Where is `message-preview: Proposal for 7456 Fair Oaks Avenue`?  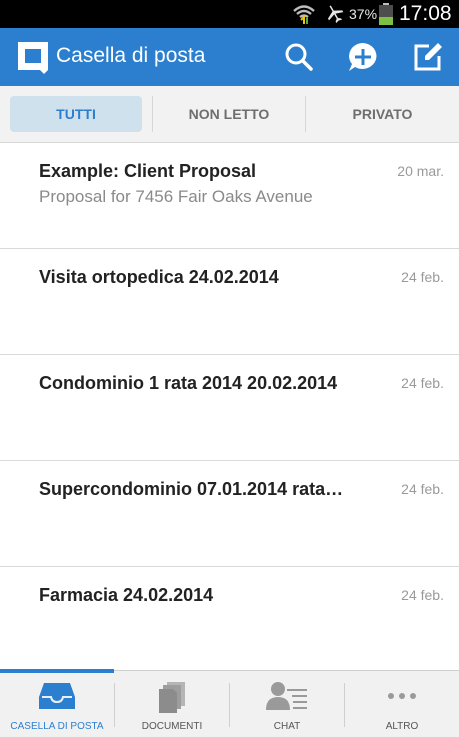
message-preview: Proposal for 7456 Fair Oaks Avenue is located at coordinates (176, 196).